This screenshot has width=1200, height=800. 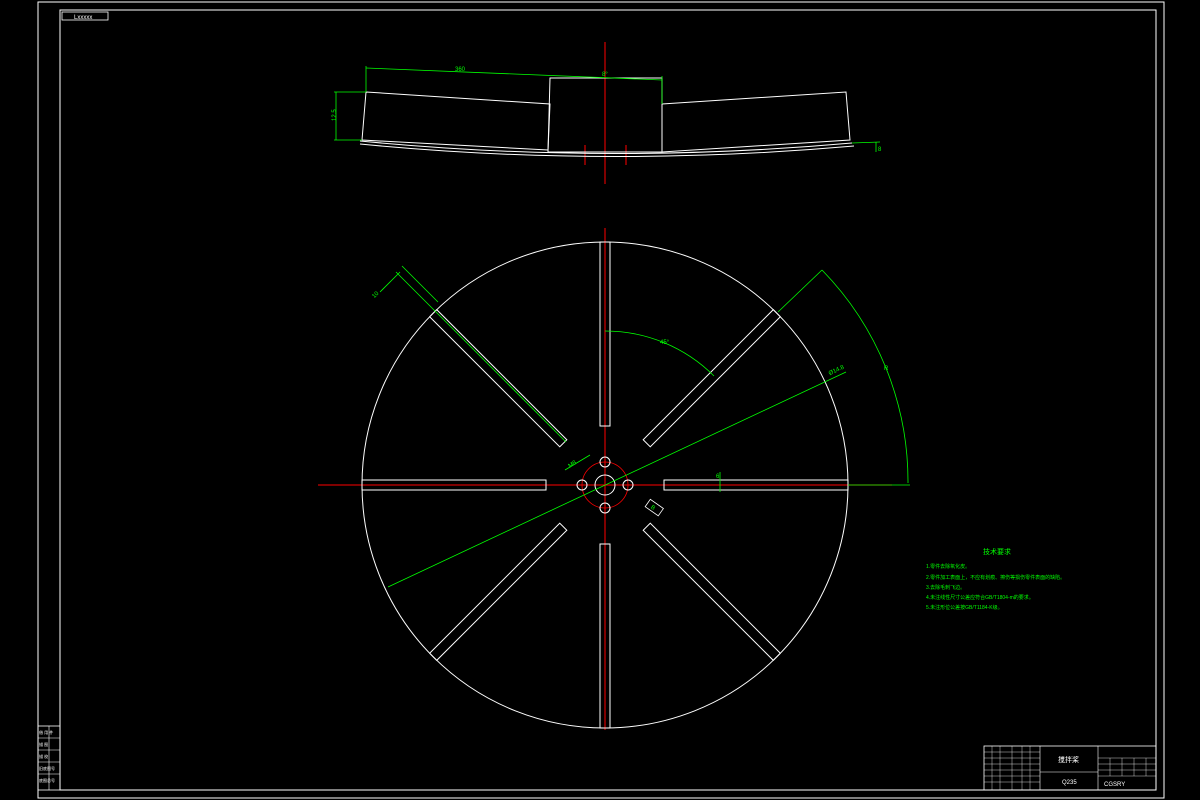 I want to click on blade-slot-top-right, so click(x=712, y=378).